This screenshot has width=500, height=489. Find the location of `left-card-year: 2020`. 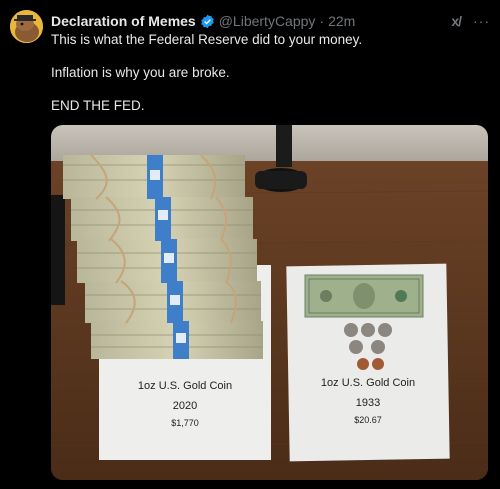

left-card-year: 2020 is located at coordinates (185, 406).